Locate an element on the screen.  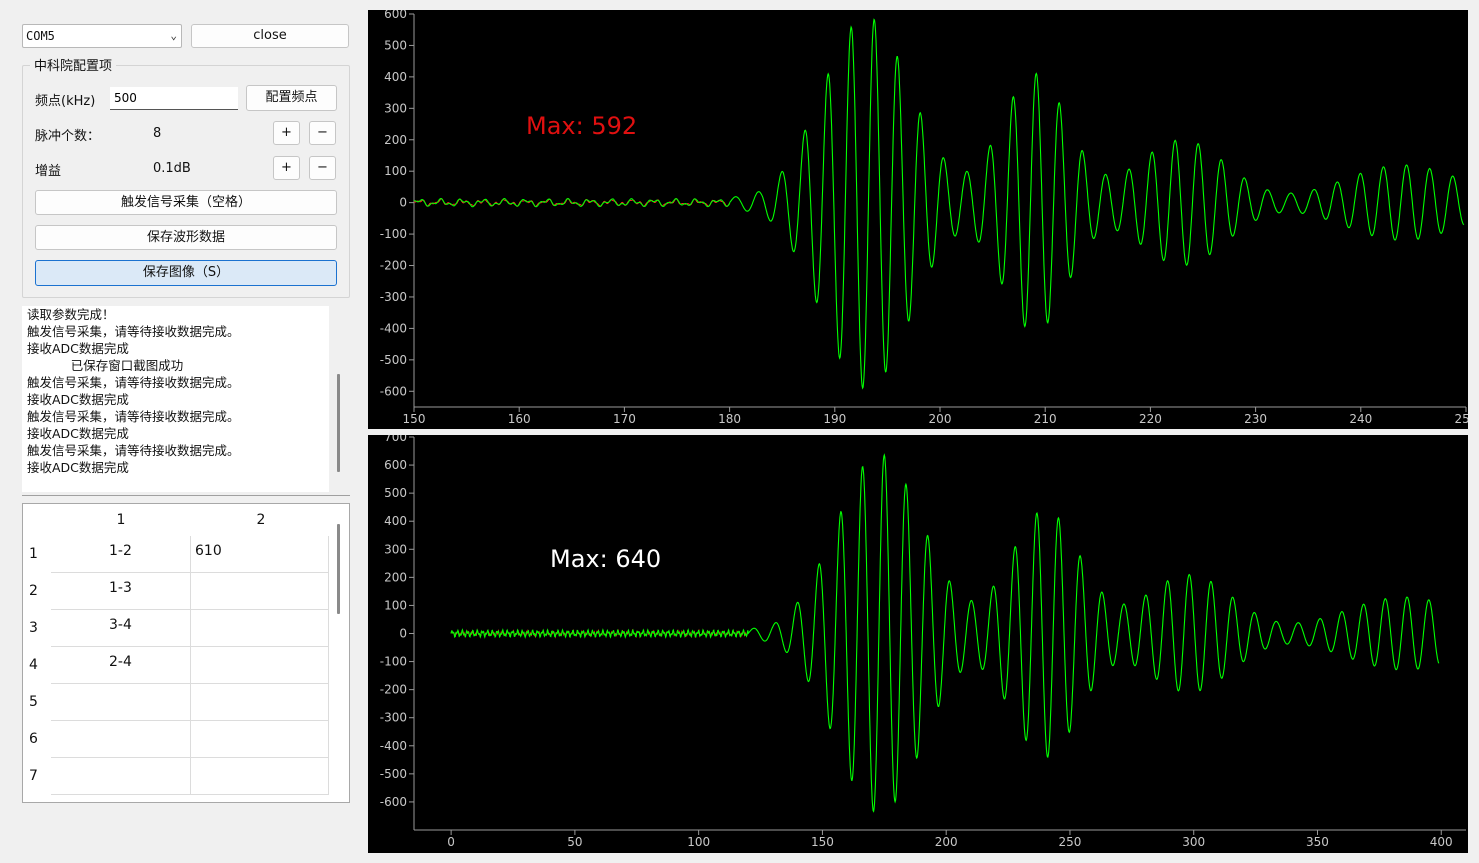
gain-decrease-button: − is located at coordinates (322, 168).